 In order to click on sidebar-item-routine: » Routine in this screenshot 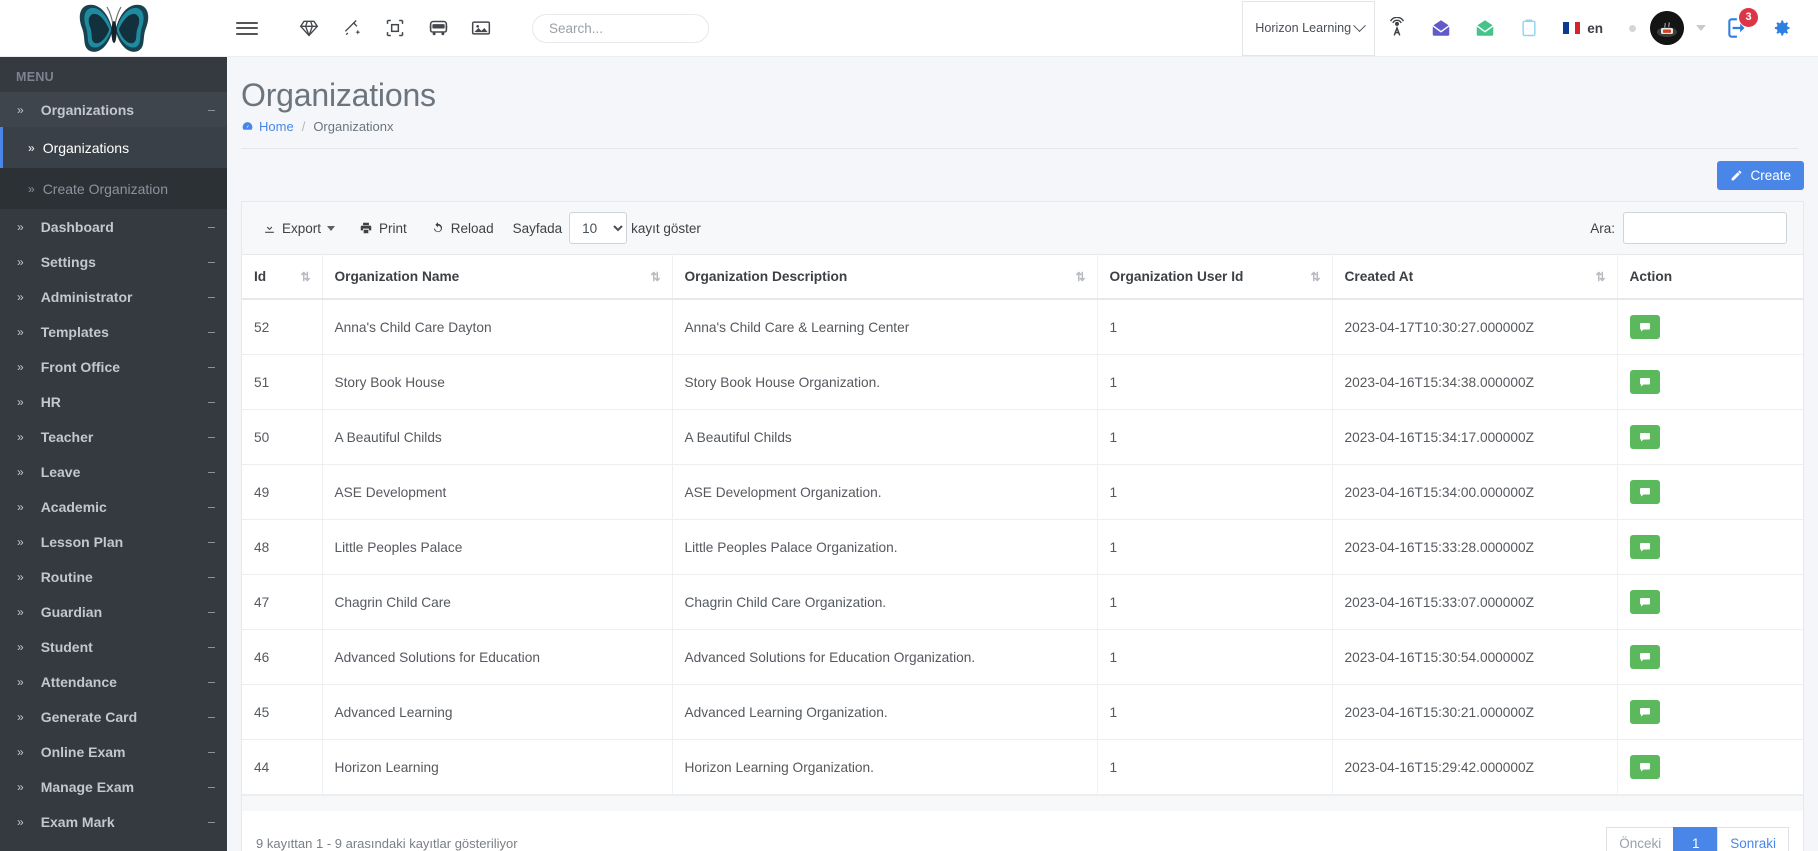, I will do `click(113, 576)`.